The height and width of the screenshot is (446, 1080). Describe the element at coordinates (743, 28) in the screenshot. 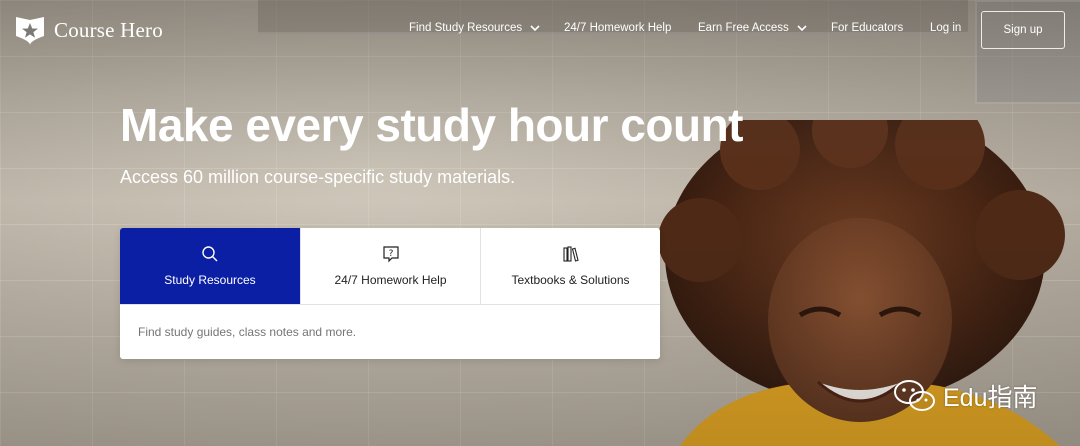

I see `nav-item-label: Earn Free Access` at that location.